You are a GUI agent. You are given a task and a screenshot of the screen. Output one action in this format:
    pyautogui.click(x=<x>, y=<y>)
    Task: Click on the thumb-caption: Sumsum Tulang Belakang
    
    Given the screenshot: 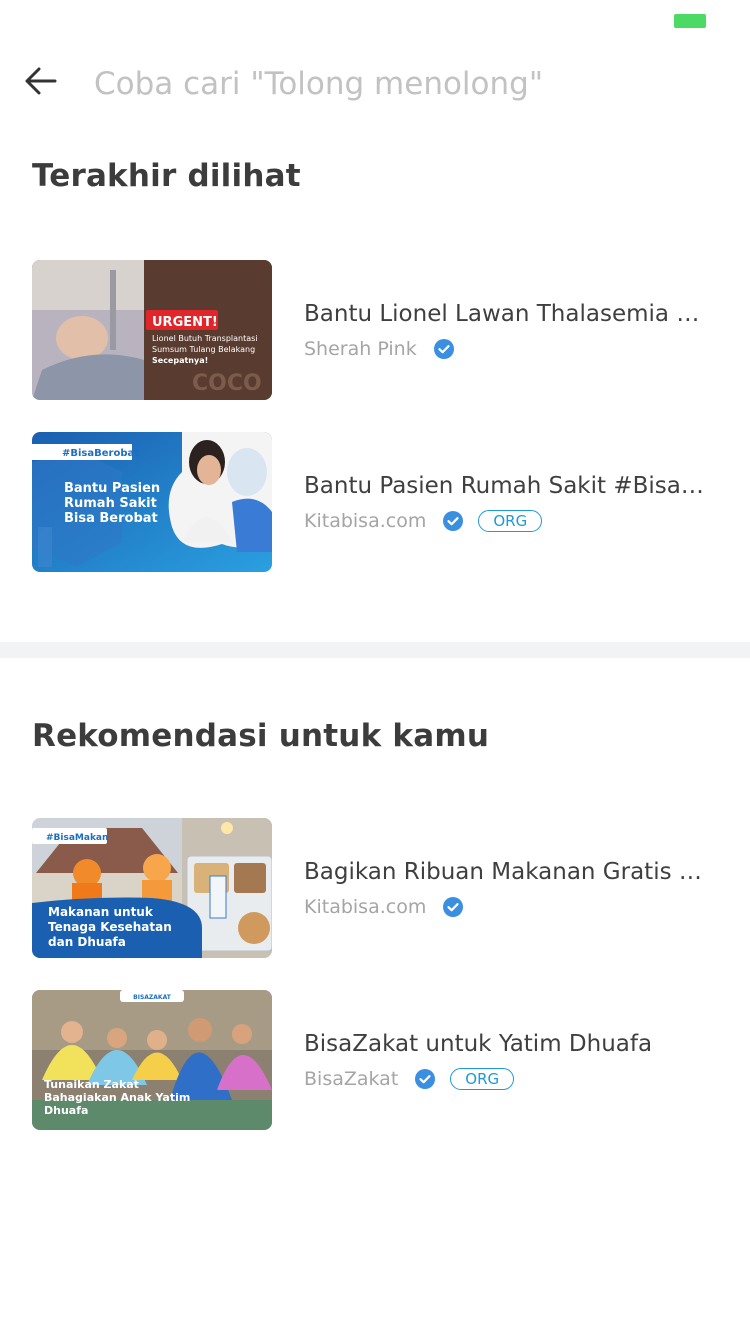 What is the action you would take?
    pyautogui.click(x=203, y=349)
    